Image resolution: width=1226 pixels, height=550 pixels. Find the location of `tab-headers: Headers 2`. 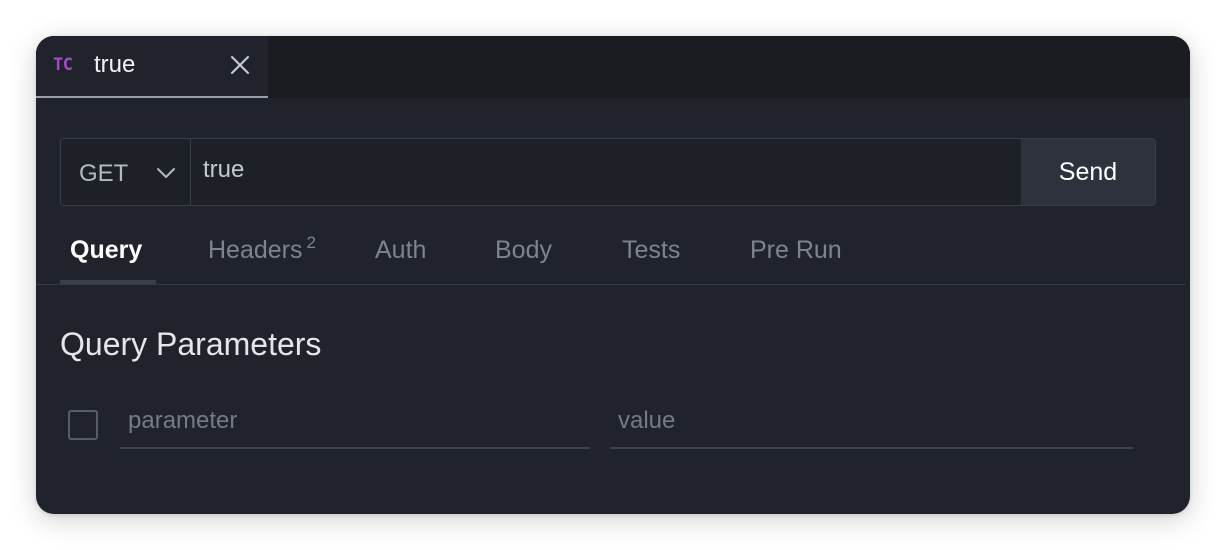

tab-headers: Headers 2 is located at coordinates (262, 249).